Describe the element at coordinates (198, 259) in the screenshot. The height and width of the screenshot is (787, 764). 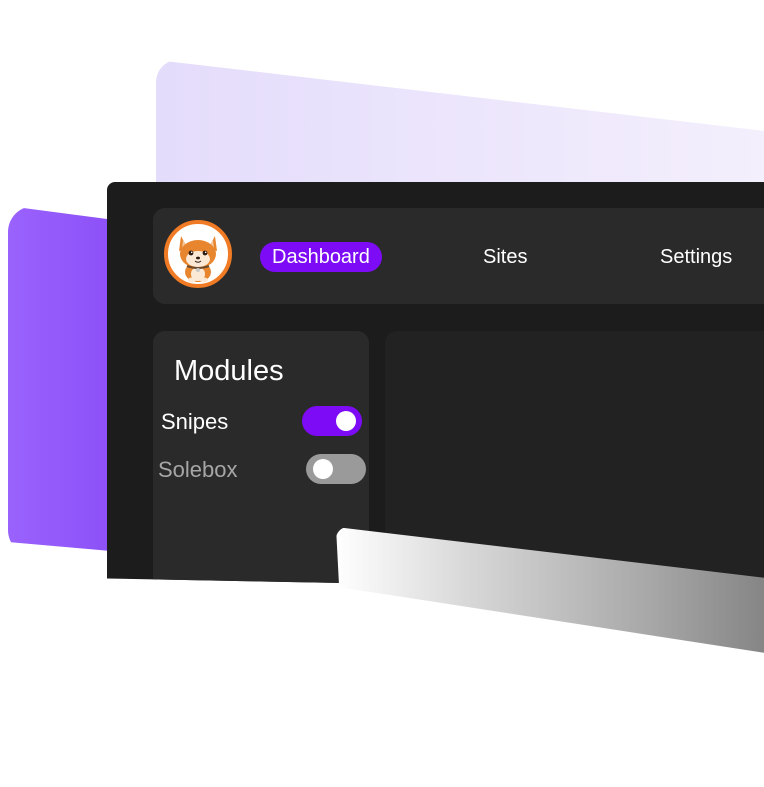
I see `shiba-inu-dog-icon` at that location.